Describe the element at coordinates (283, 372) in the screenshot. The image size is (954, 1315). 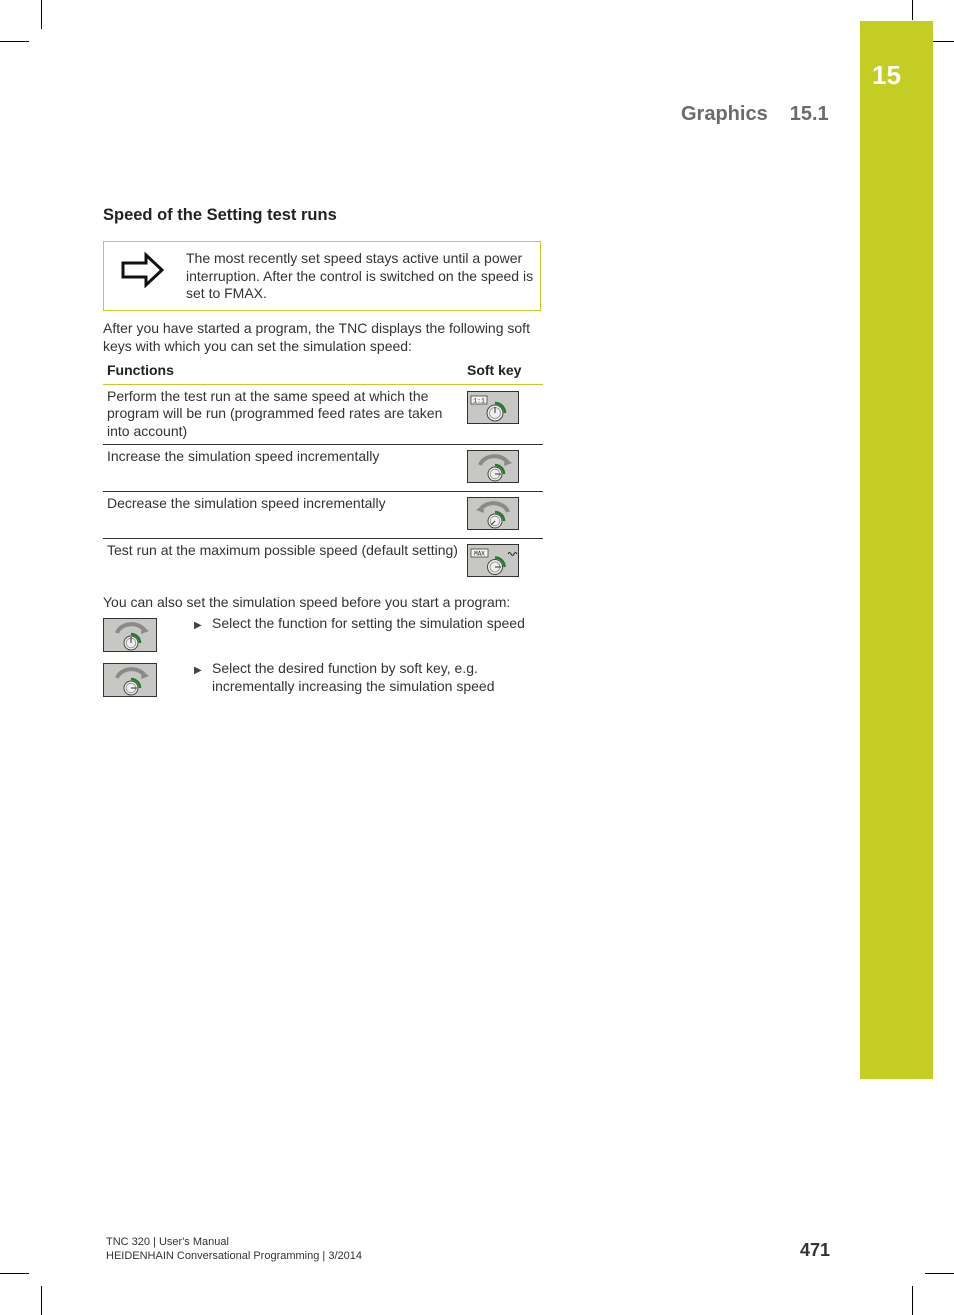
I see `header-functions: Functions` at that location.